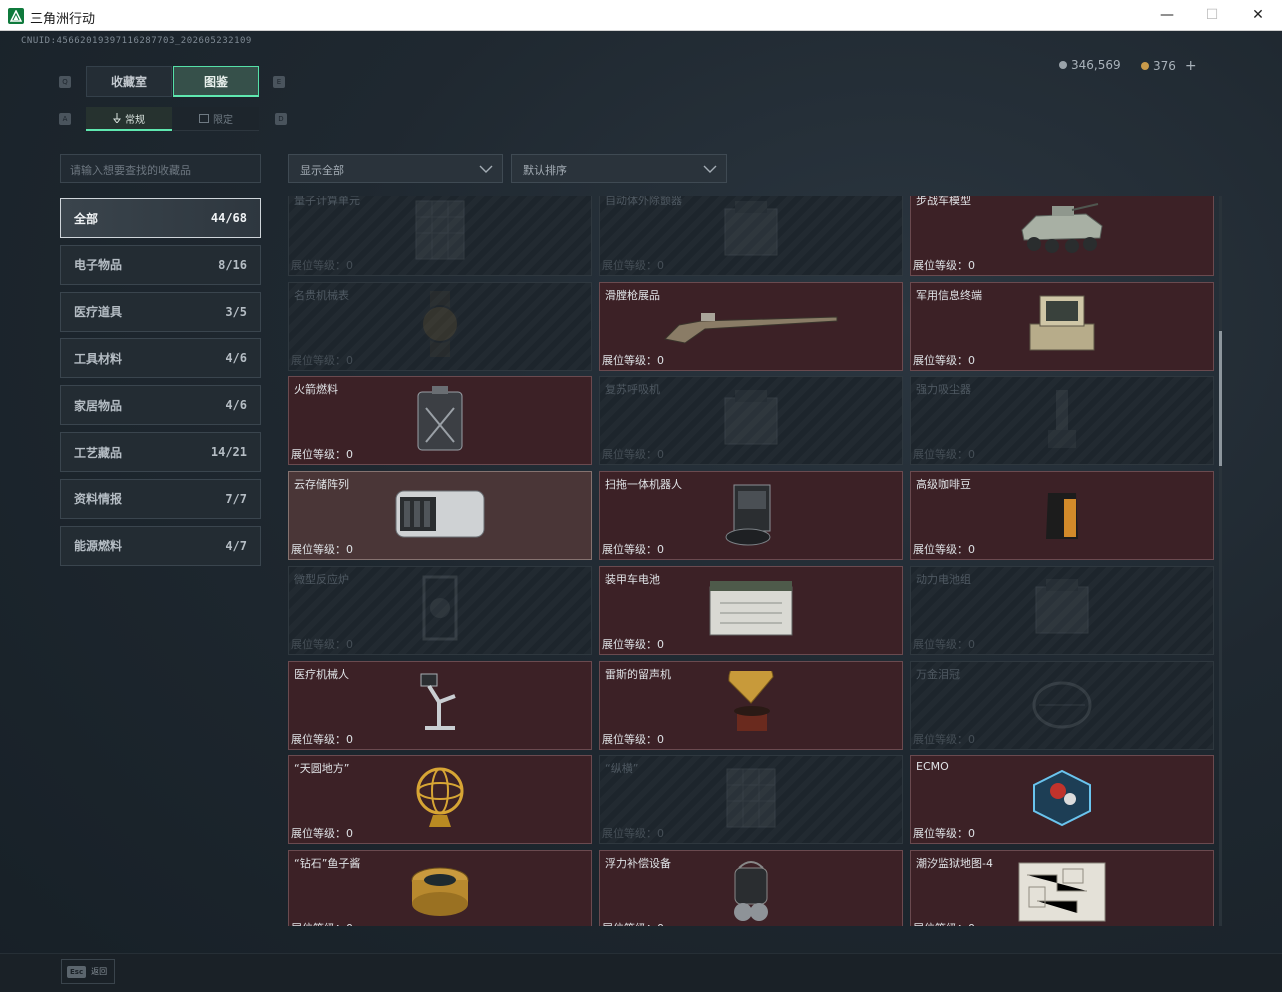 The height and width of the screenshot is (992, 1282). I want to click on chevron-down-icon, so click(486, 169).